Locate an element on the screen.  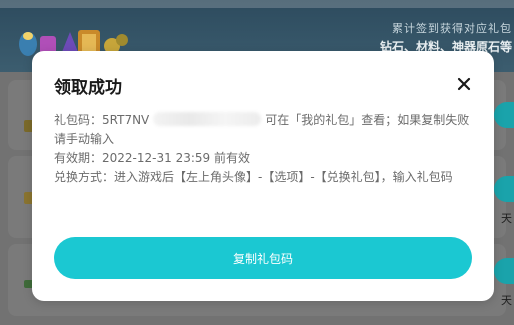
gift-code-value: 5RT7NV is located at coordinates (125, 120).